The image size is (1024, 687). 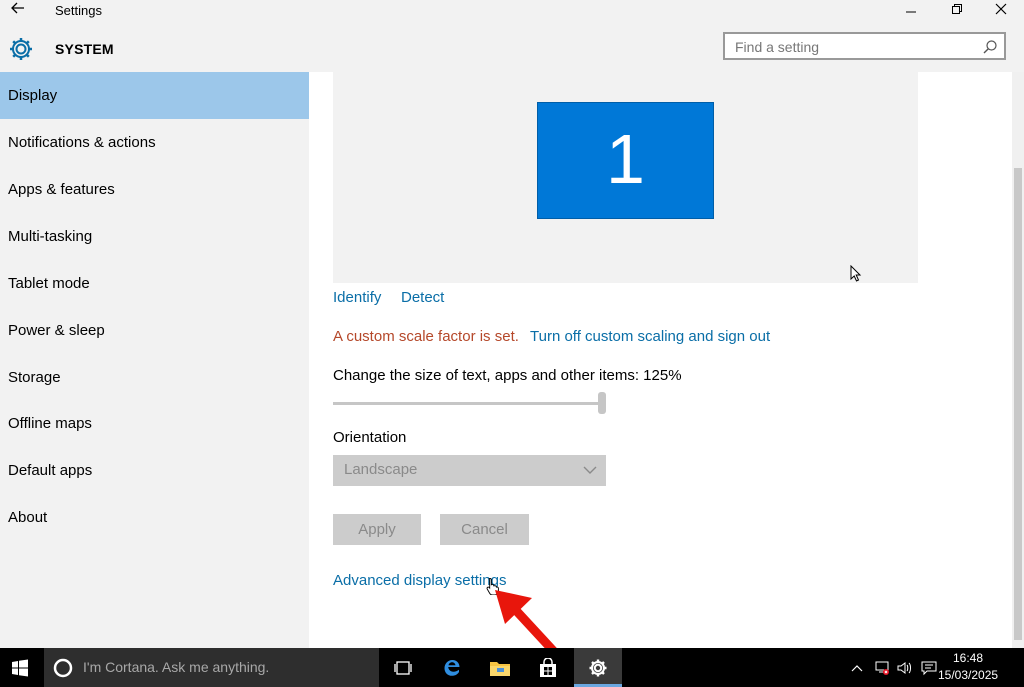 I want to click on volume-icon, so click(x=905, y=667).